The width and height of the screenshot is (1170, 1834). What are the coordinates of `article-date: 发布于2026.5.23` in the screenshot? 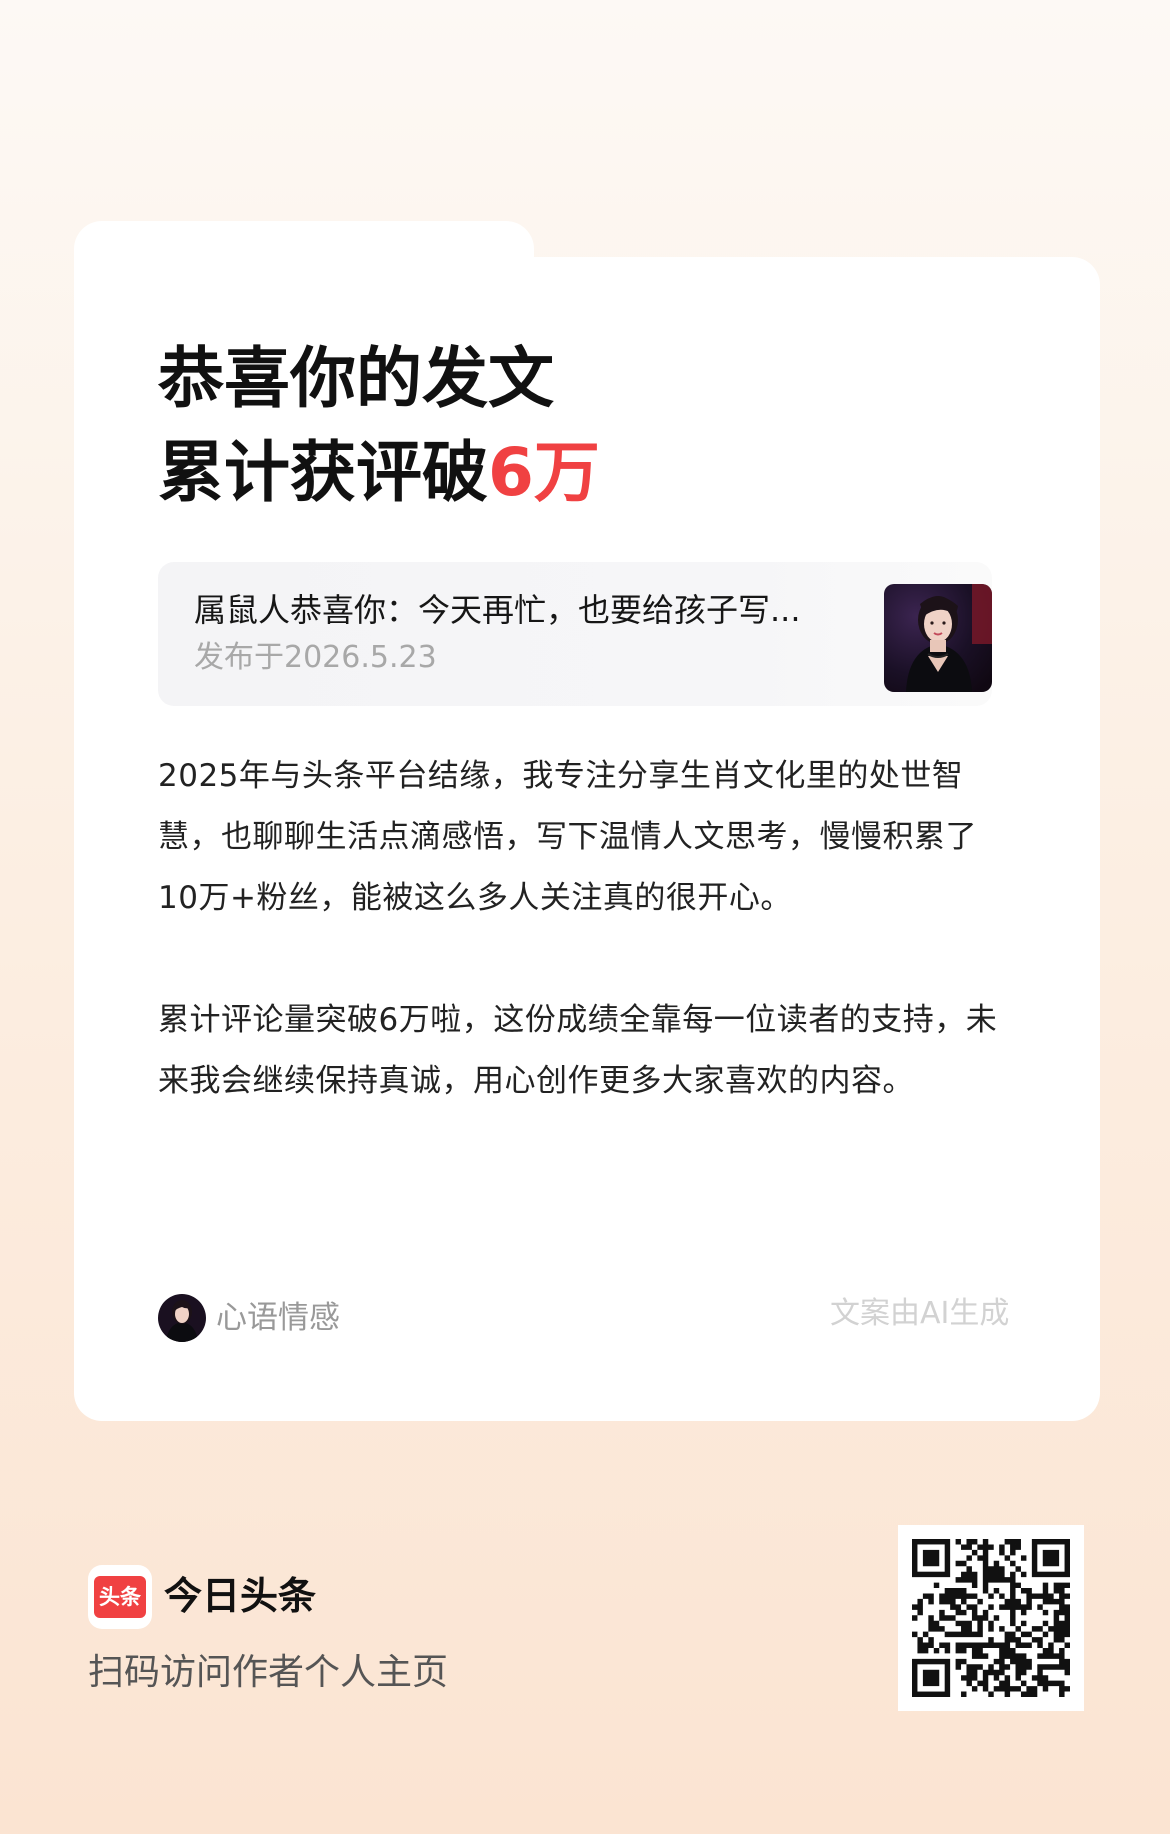 It's located at (315, 657).